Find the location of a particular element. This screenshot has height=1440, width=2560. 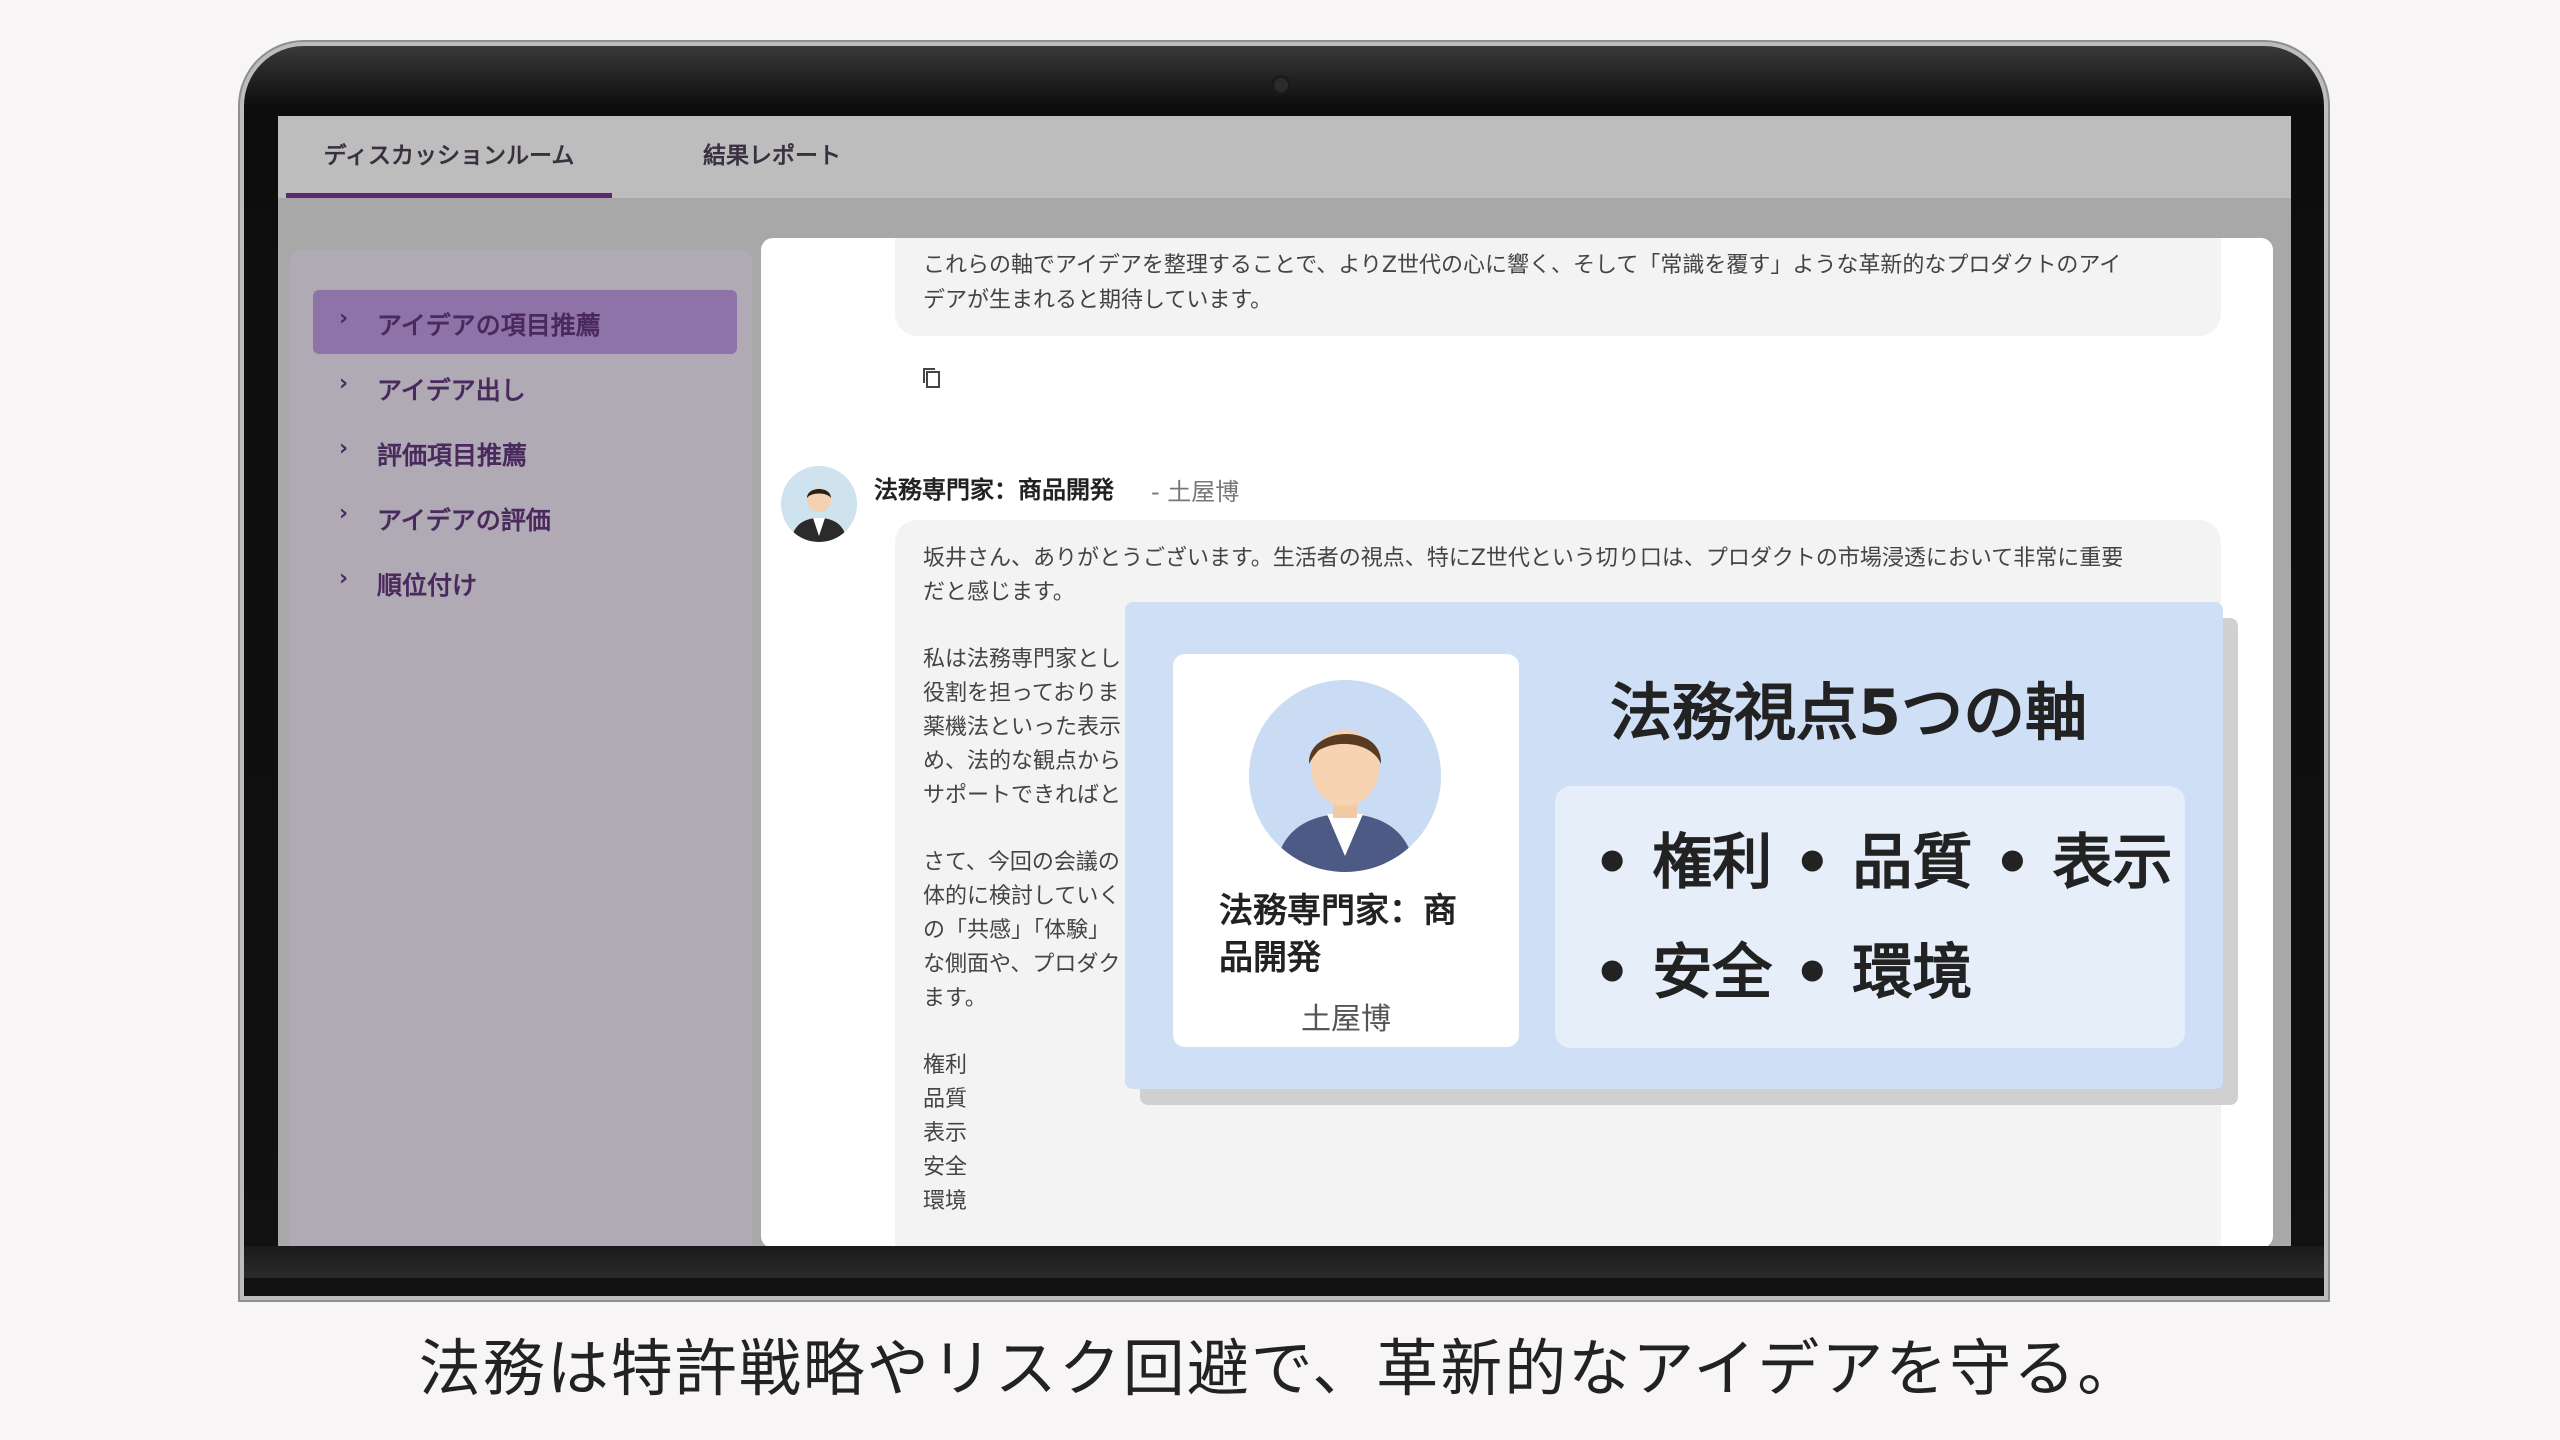

sidebar-item-label: アイデア出し is located at coordinates (451, 390).